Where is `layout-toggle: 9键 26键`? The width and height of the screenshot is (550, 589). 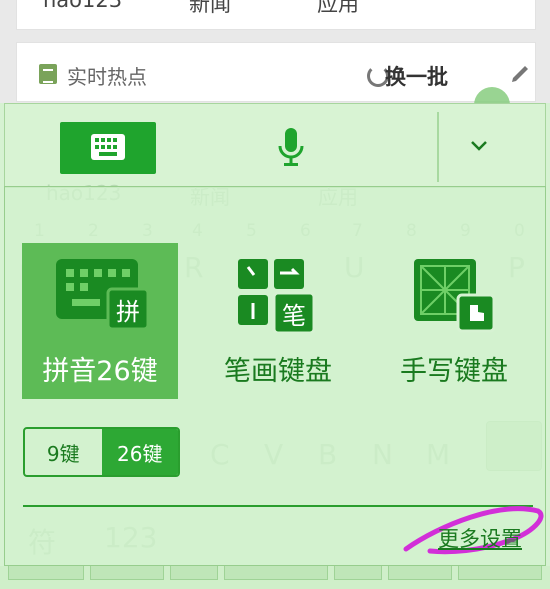
layout-toggle: 9键 26键 is located at coordinates (101, 452).